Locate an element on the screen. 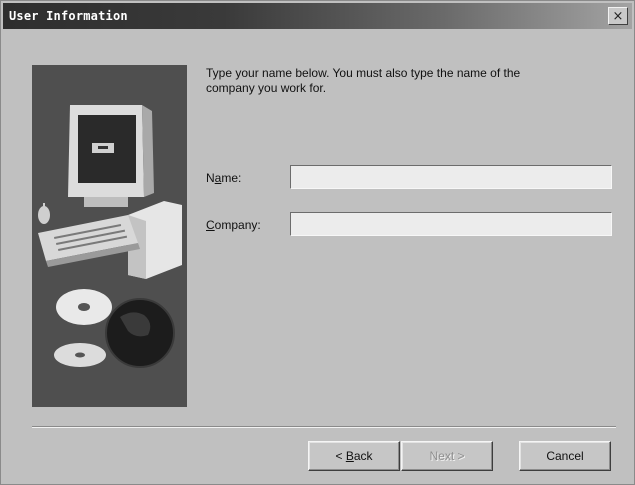  close-icon: × is located at coordinates (618, 16).